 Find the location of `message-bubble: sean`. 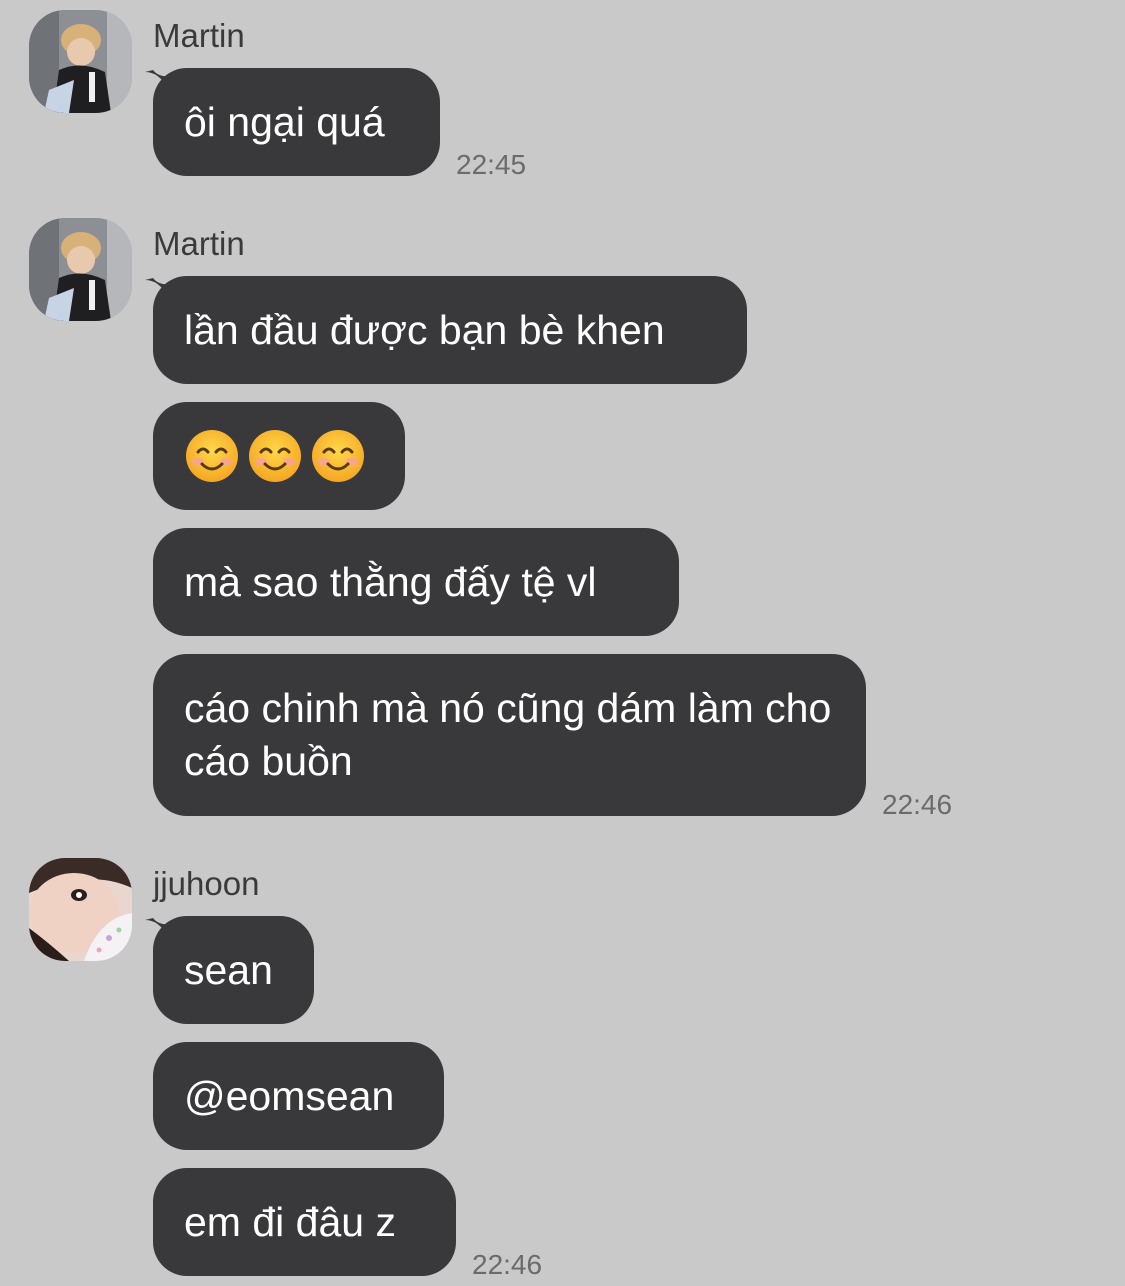

message-bubble: sean is located at coordinates (233, 970).